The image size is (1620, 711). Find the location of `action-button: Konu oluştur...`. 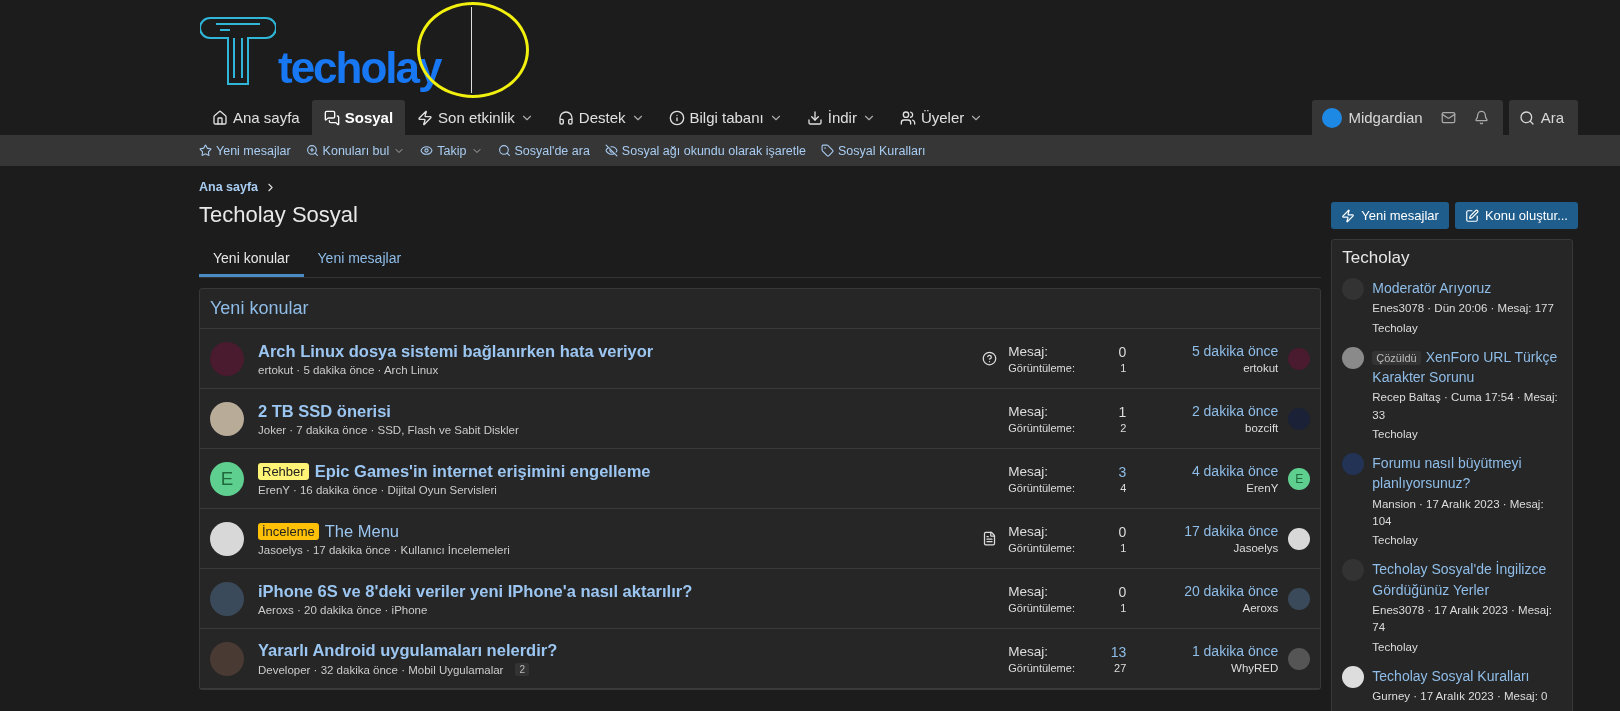

action-button: Konu oluştur... is located at coordinates (1516, 215).